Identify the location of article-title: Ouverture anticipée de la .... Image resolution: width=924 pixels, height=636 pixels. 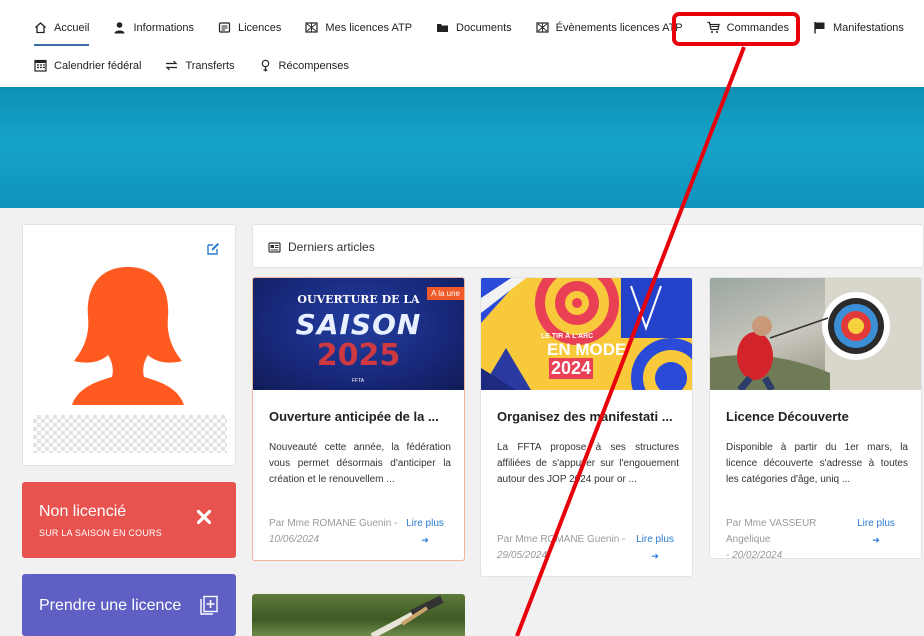
(354, 416).